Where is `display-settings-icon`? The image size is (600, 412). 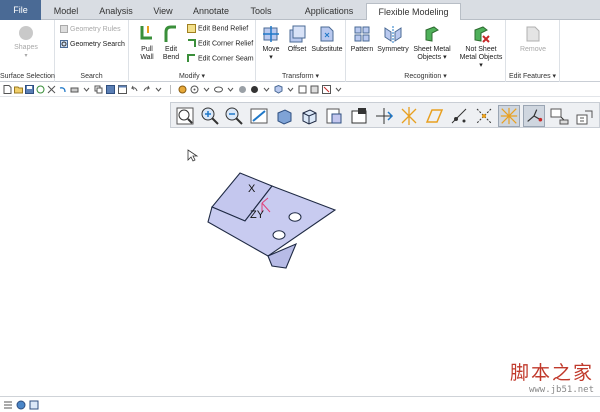
display-settings-icon is located at coordinates (326, 89).